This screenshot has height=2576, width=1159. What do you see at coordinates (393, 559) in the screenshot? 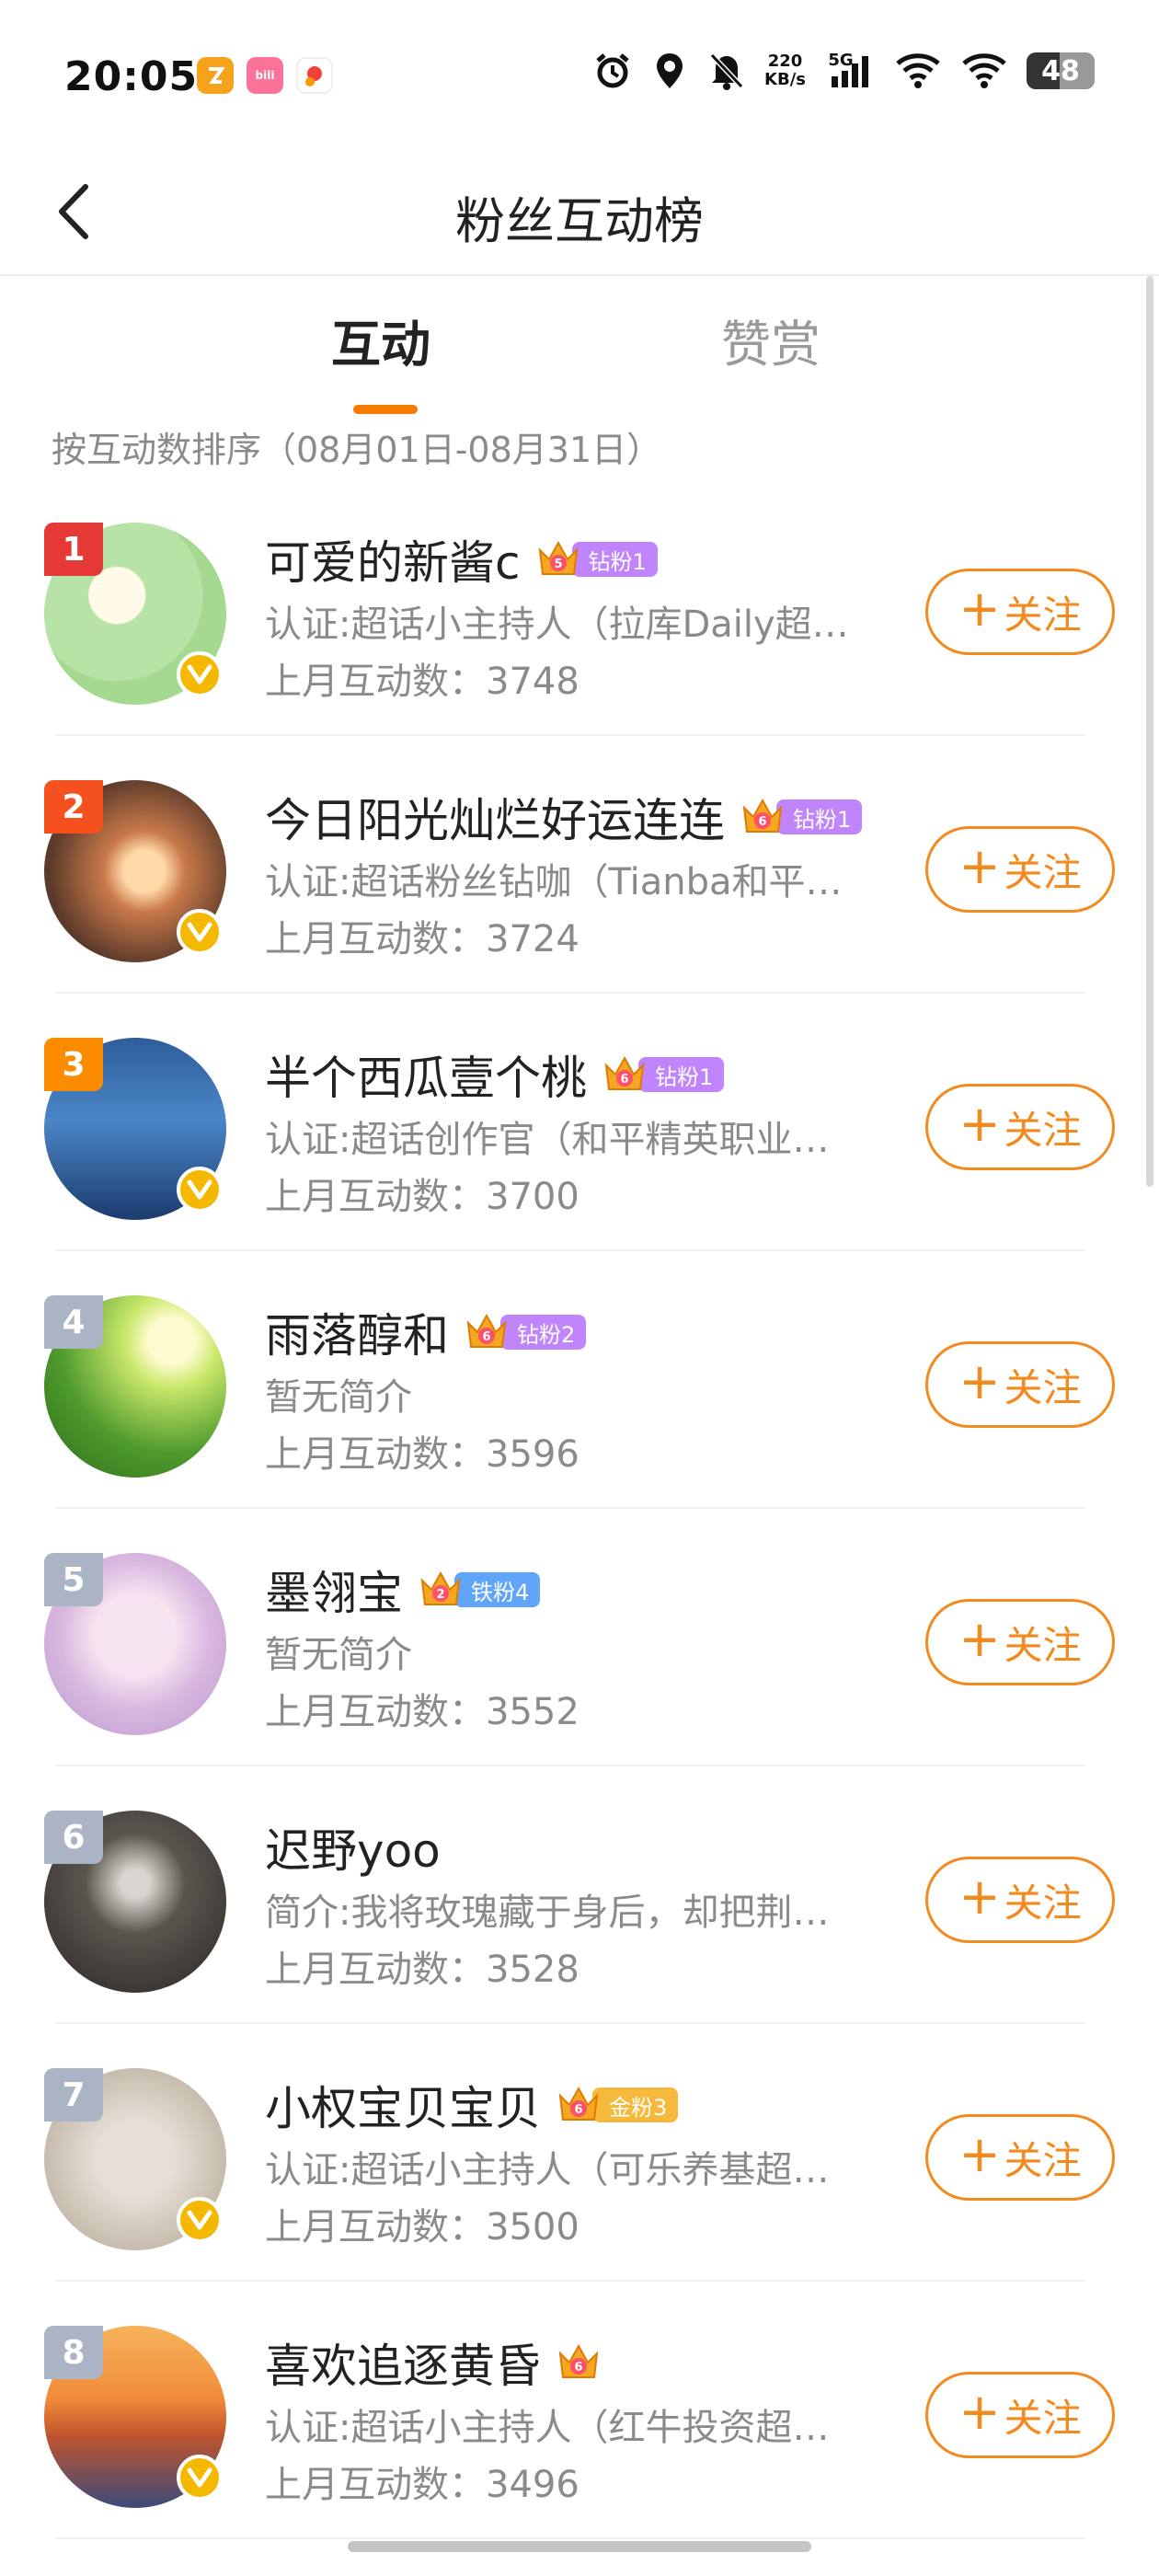
I see `user-name: 可爱的新酱c` at bounding box center [393, 559].